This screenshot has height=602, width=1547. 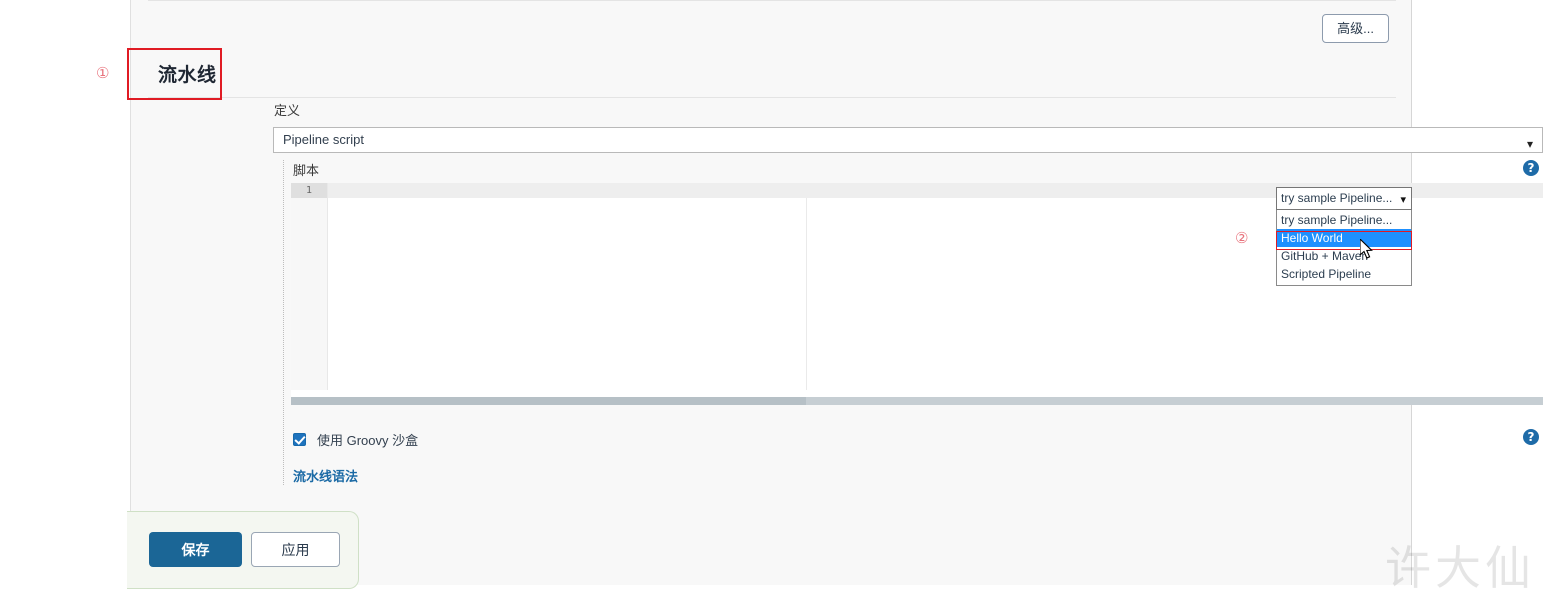 What do you see at coordinates (187, 75) in the screenshot?
I see `page-title: 流水线` at bounding box center [187, 75].